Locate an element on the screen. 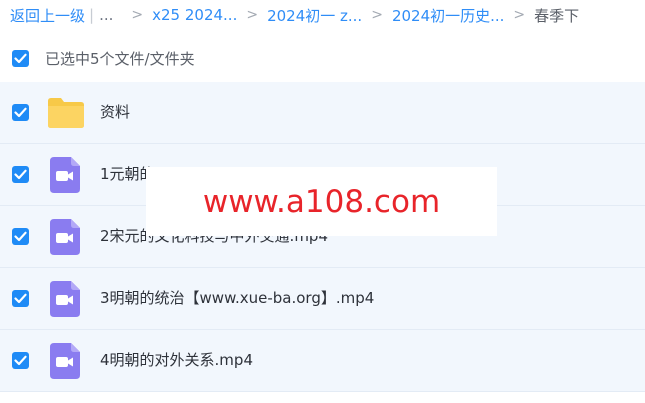  select-all-bar: 已选中5个文件/文件夹 is located at coordinates (322, 58).